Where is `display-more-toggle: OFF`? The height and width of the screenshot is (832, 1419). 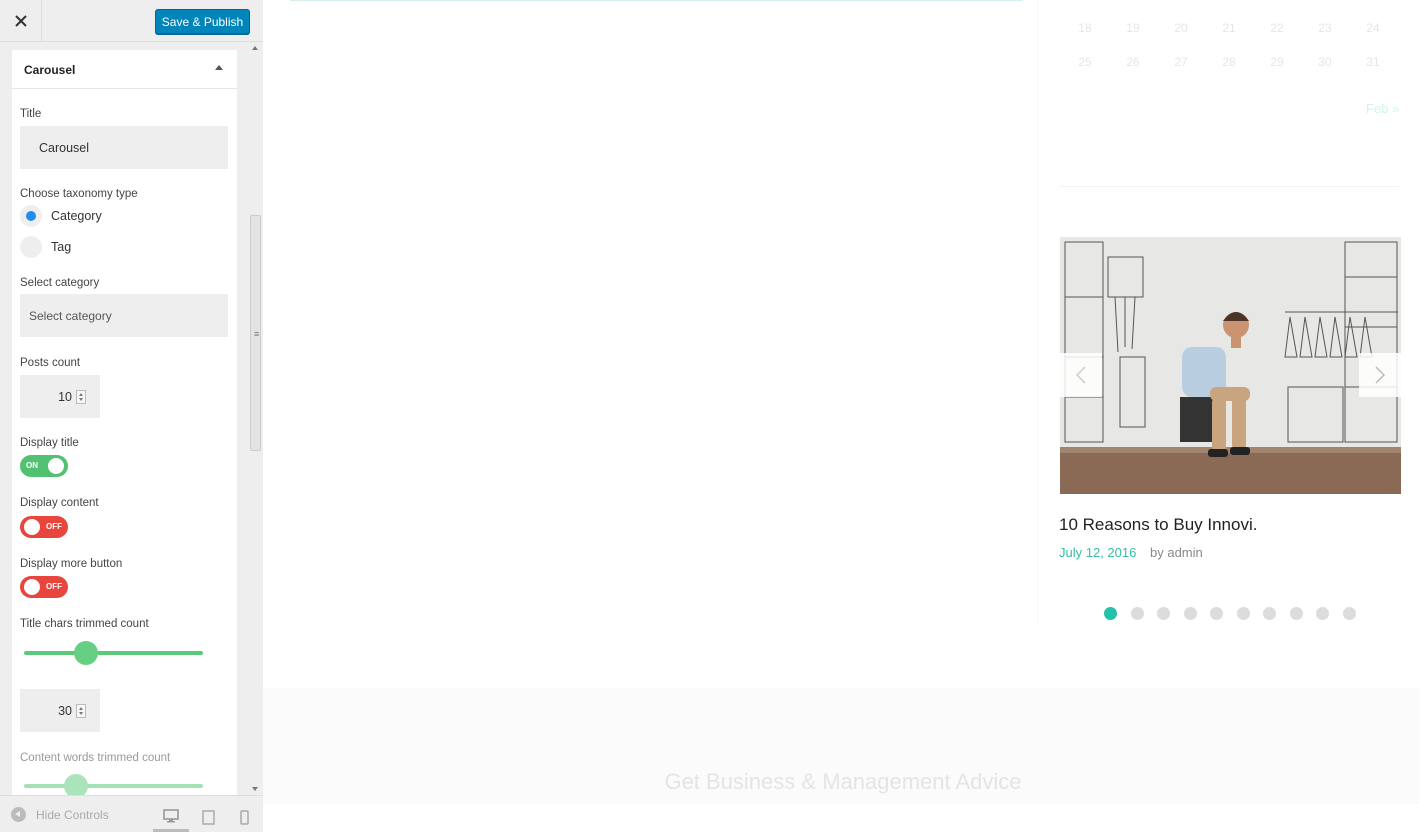 display-more-toggle: OFF is located at coordinates (44, 587).